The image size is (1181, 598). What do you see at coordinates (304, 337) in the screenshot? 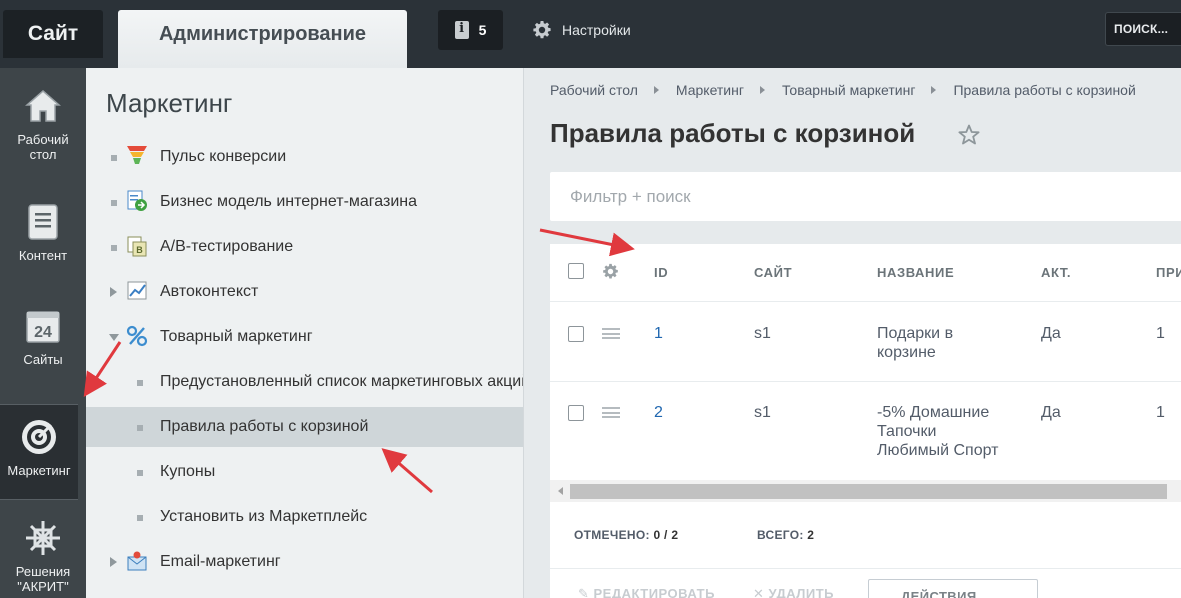
I see `menu-item-product-marketing: Товарный маркетинг` at bounding box center [304, 337].